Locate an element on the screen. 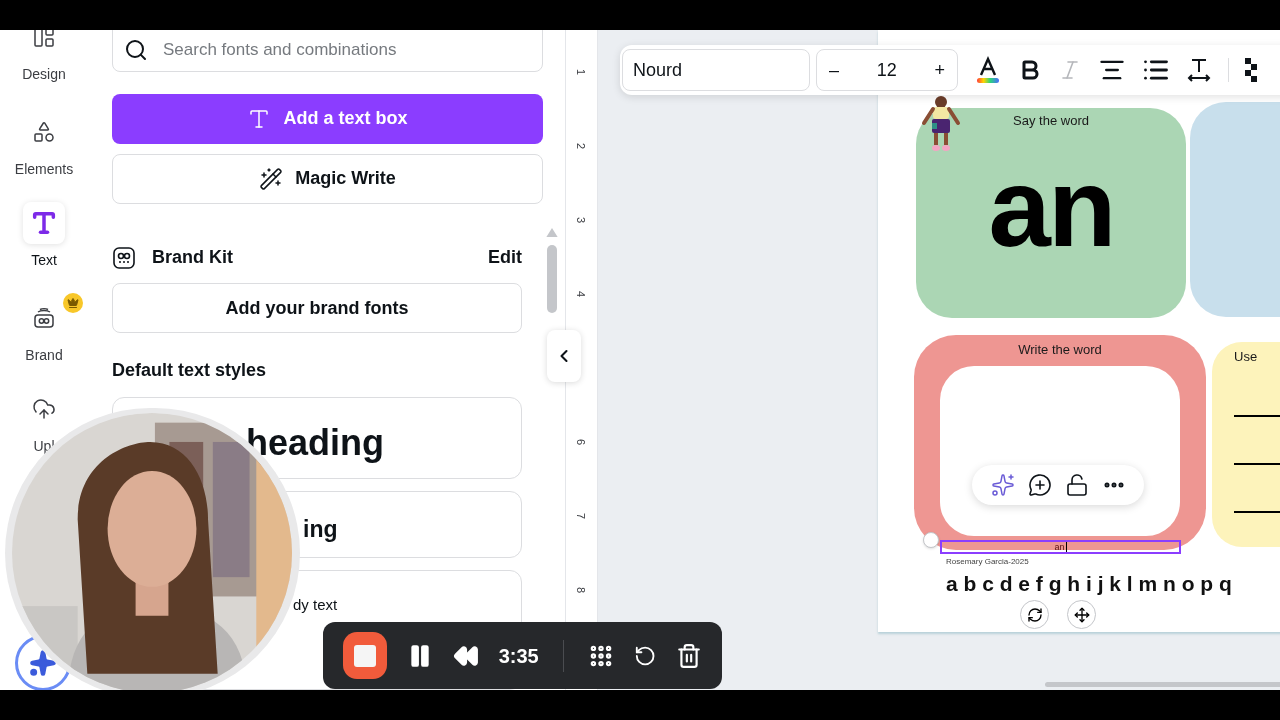 This screenshot has width=1280, height=720. ruler-number: 2 is located at coordinates (581, 146).